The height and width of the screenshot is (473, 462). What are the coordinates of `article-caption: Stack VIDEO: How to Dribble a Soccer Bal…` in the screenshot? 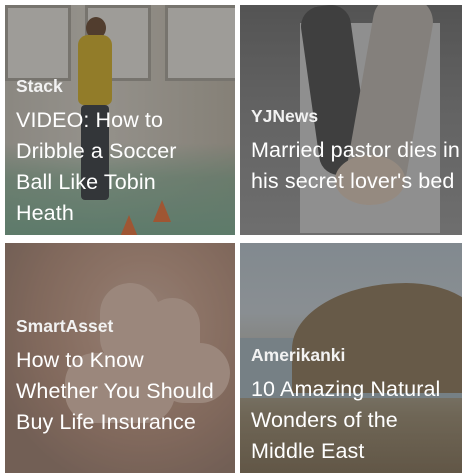 It's located at (122, 152).